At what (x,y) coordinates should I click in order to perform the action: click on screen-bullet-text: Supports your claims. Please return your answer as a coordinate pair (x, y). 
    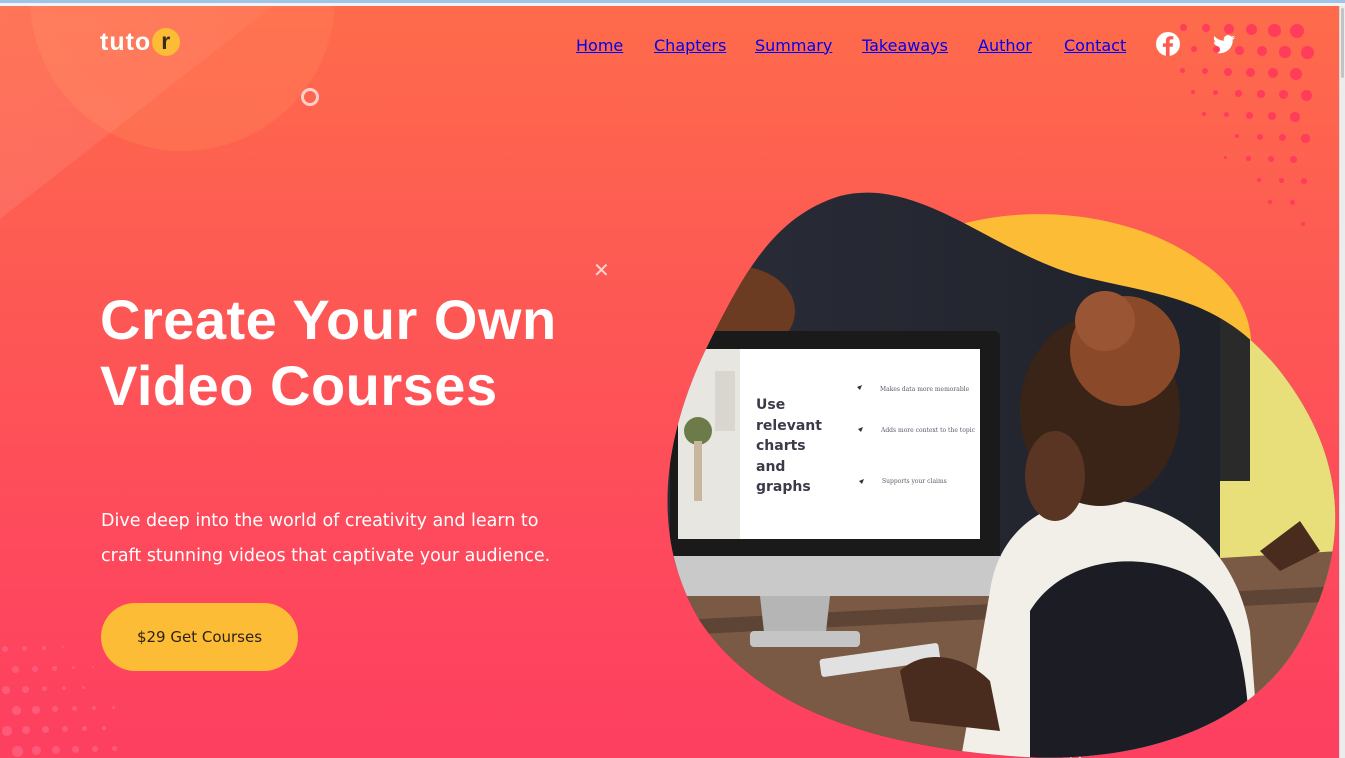
    Looking at the image, I should click on (914, 481).